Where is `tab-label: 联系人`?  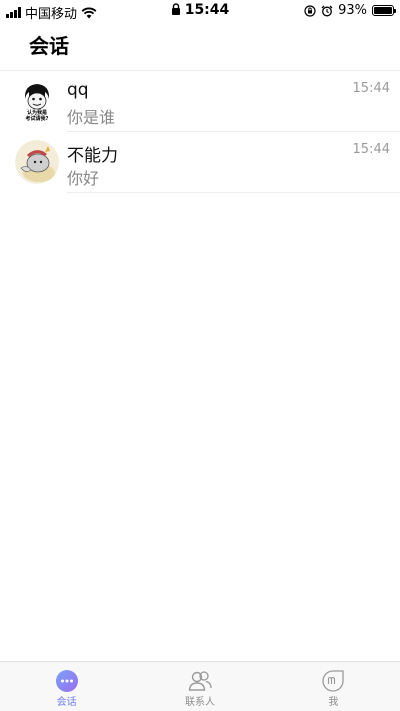 tab-label: 联系人 is located at coordinates (199, 702).